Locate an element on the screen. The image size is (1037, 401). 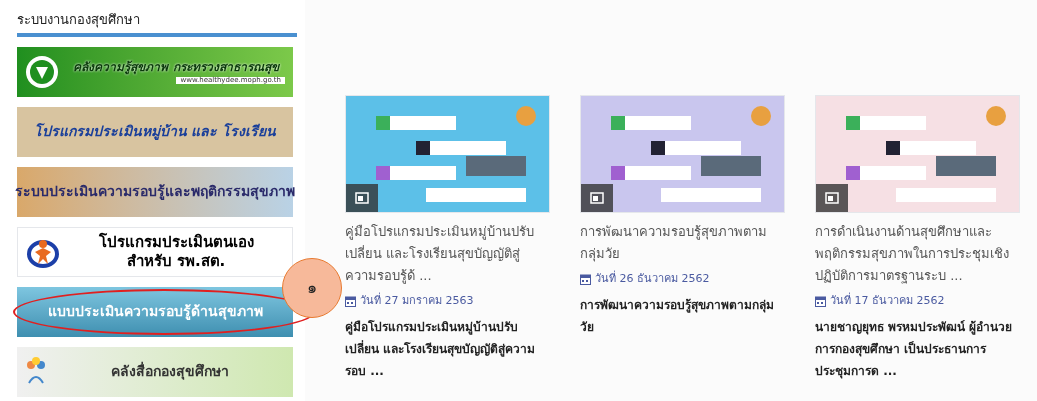
article-date: วันที่ 26 ธันวาคม 2562 is located at coordinates (652, 279).